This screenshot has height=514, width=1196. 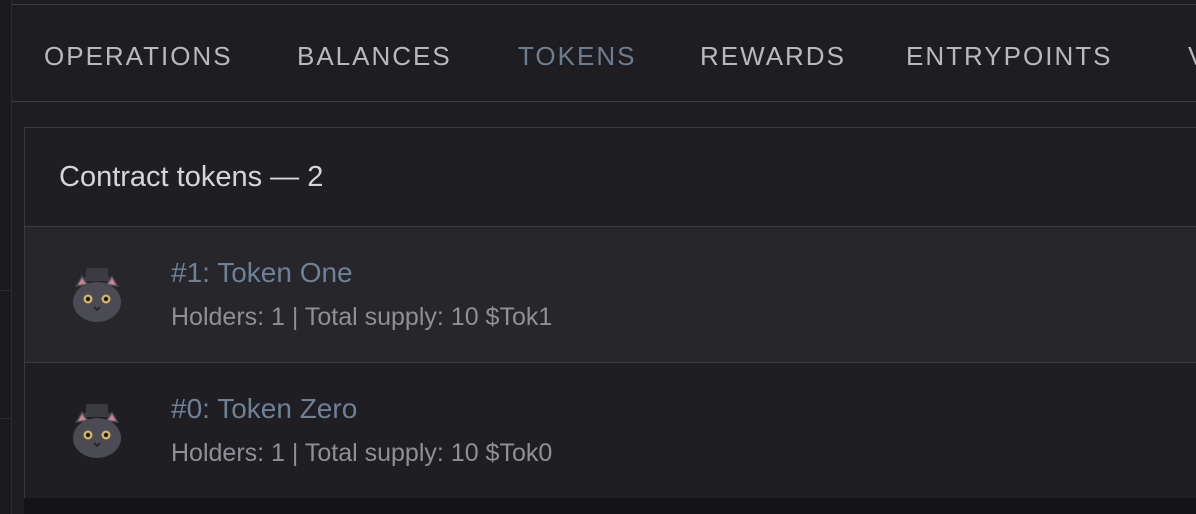 What do you see at coordinates (138, 56) in the screenshot?
I see `tab-operations: OPERATIONS` at bounding box center [138, 56].